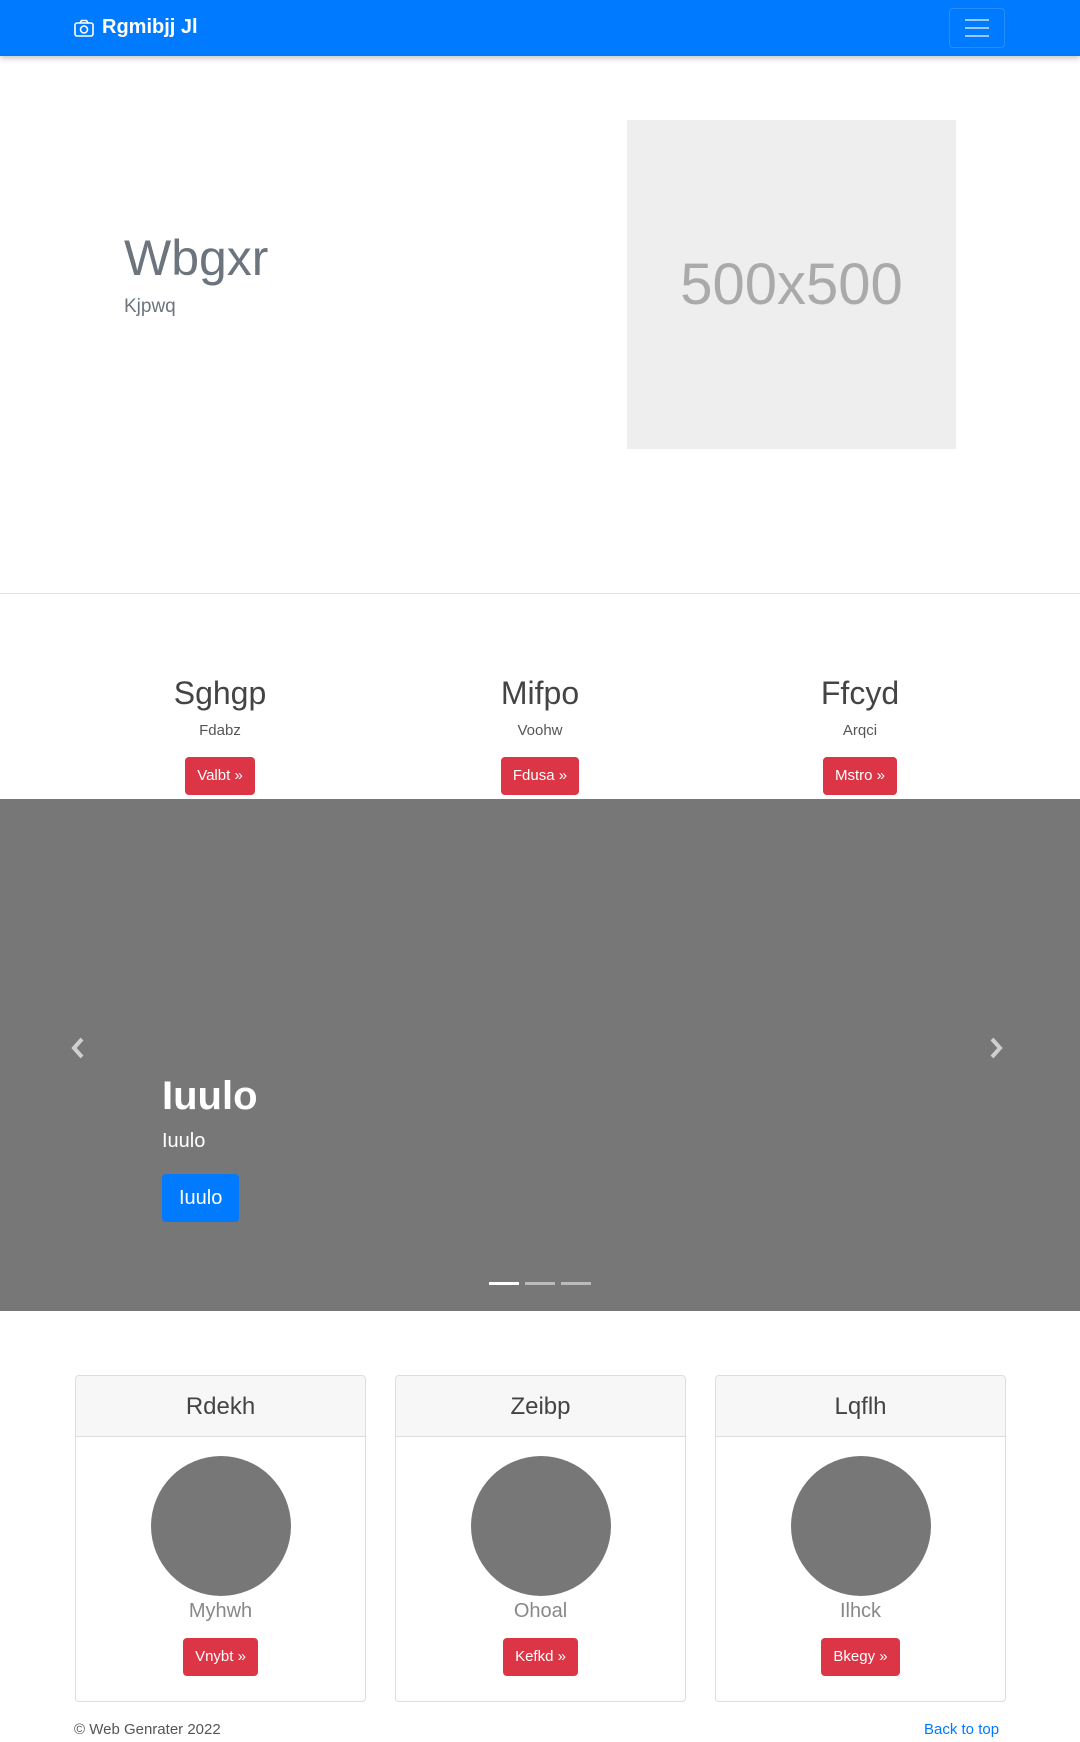 The width and height of the screenshot is (1080, 1742). I want to click on feature-column: Ffcyd Arqci Mstro », so click(860, 735).